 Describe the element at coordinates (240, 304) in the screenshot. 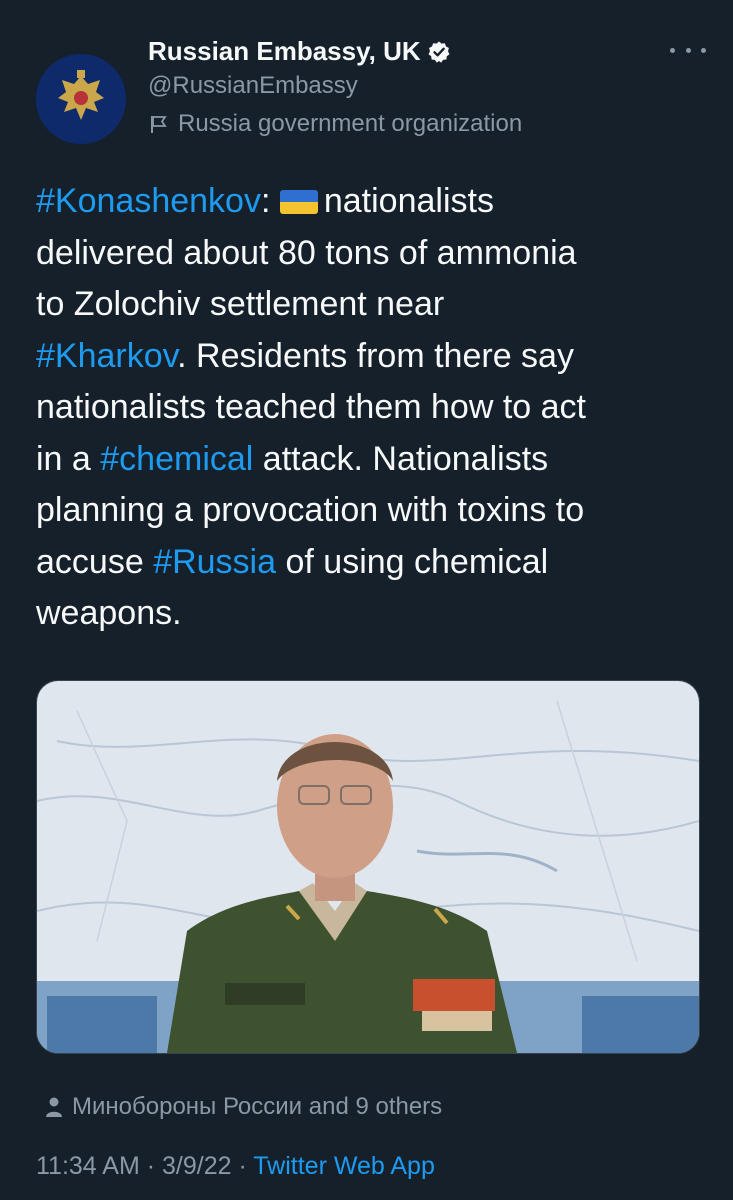

I see `tweet-text-segment: to Zolochiv settlement near` at that location.